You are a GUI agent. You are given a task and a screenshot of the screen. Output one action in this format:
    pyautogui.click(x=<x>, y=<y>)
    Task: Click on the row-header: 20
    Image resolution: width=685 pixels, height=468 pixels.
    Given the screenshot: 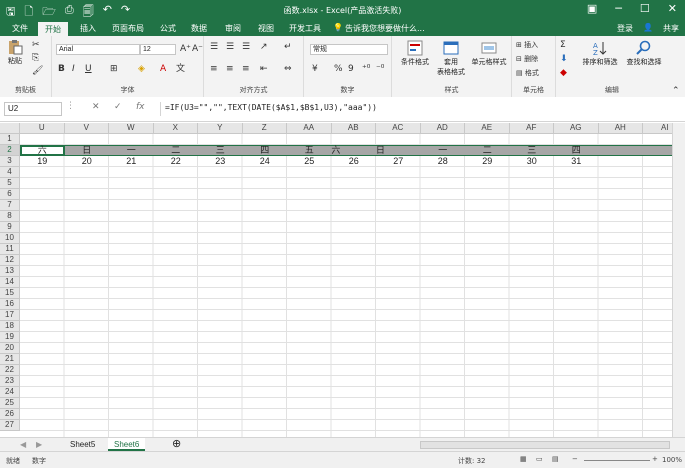 What is the action you would take?
    pyautogui.click(x=10, y=348)
    